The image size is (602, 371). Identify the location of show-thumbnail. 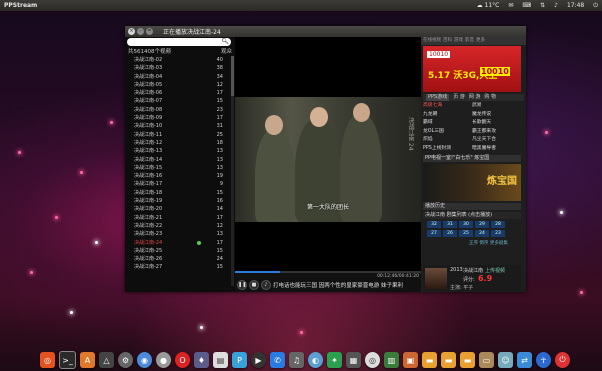
(436, 278).